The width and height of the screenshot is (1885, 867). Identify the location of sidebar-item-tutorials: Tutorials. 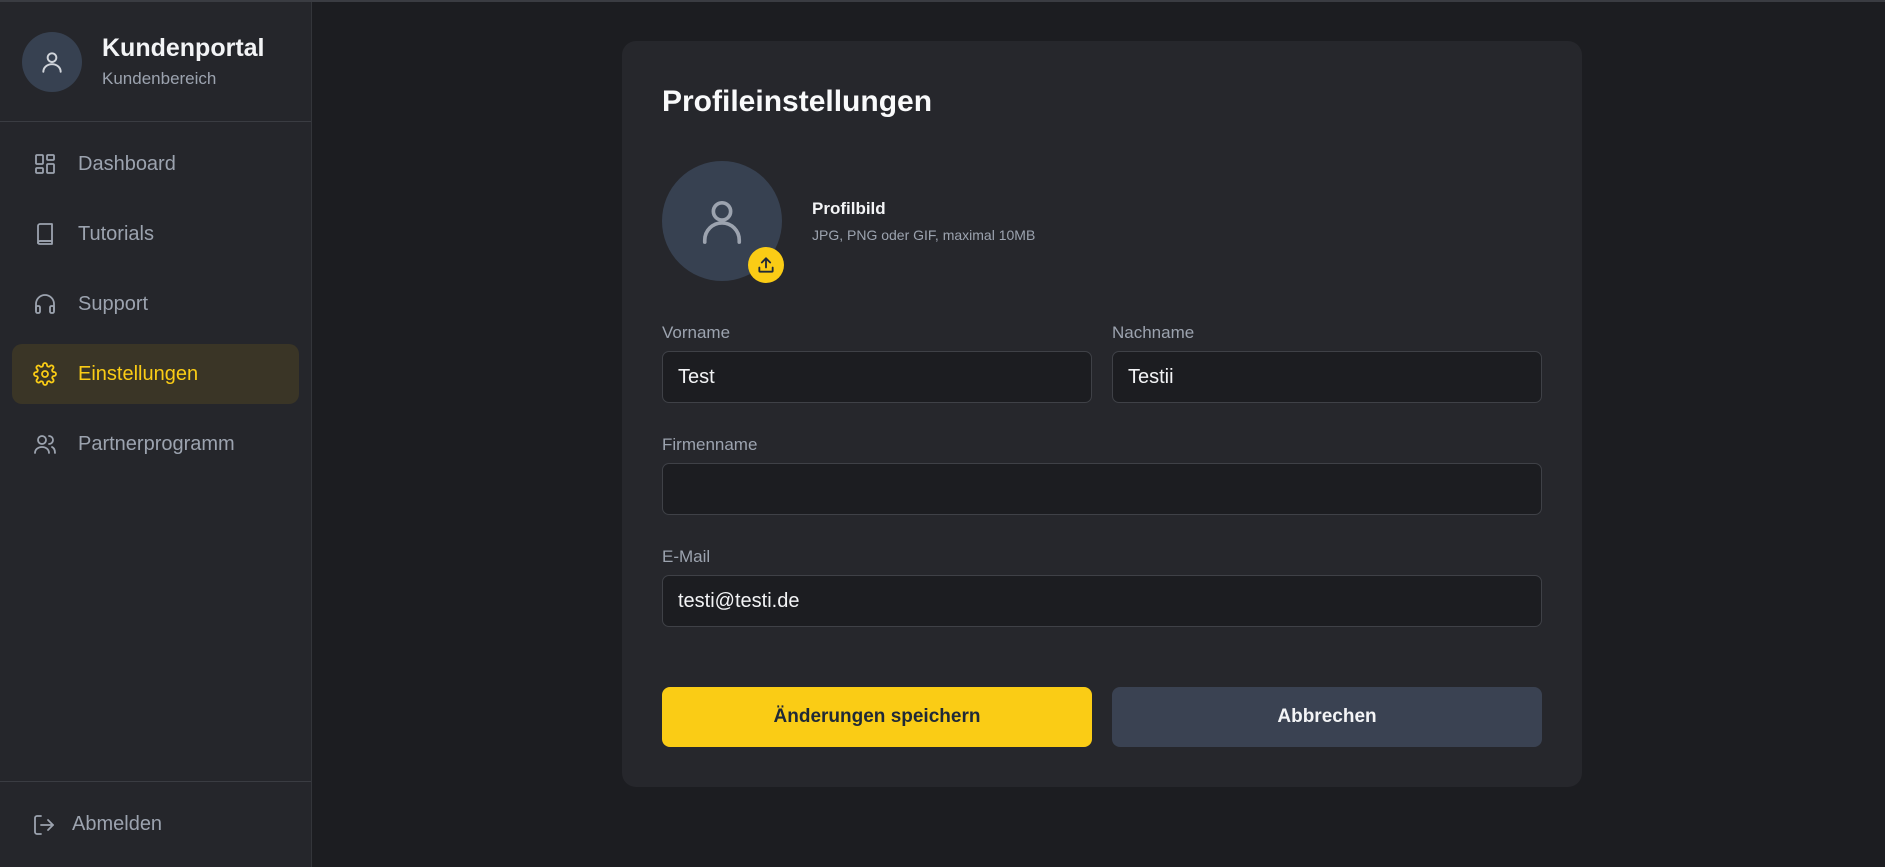
(155, 234).